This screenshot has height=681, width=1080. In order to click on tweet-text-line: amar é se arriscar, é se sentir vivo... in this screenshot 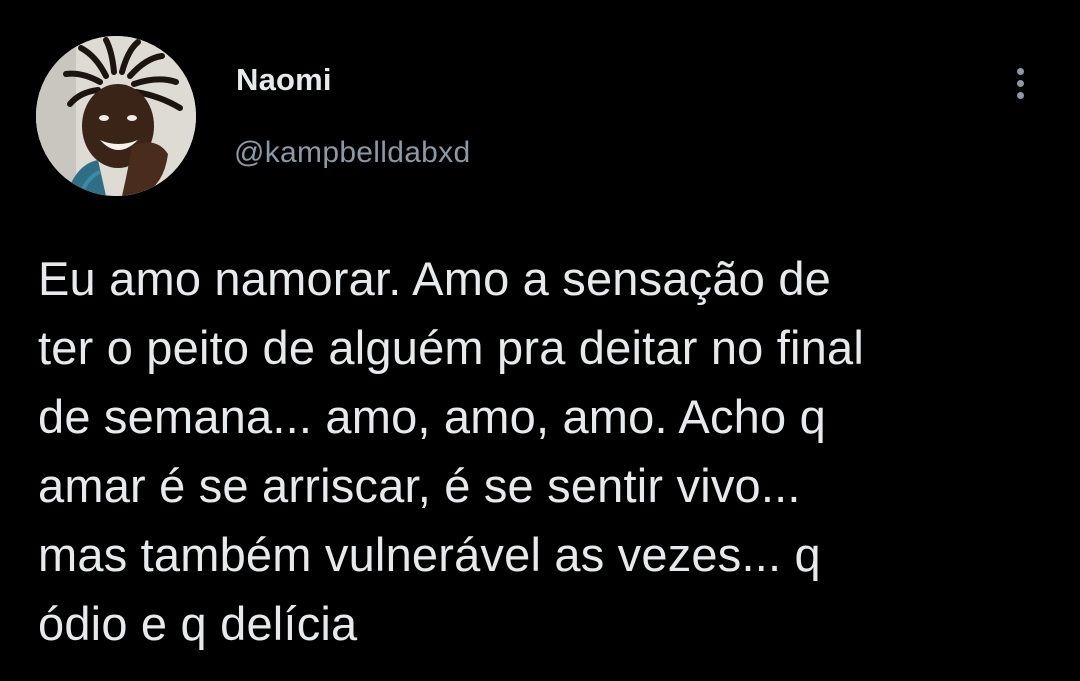, I will do `click(419, 485)`.